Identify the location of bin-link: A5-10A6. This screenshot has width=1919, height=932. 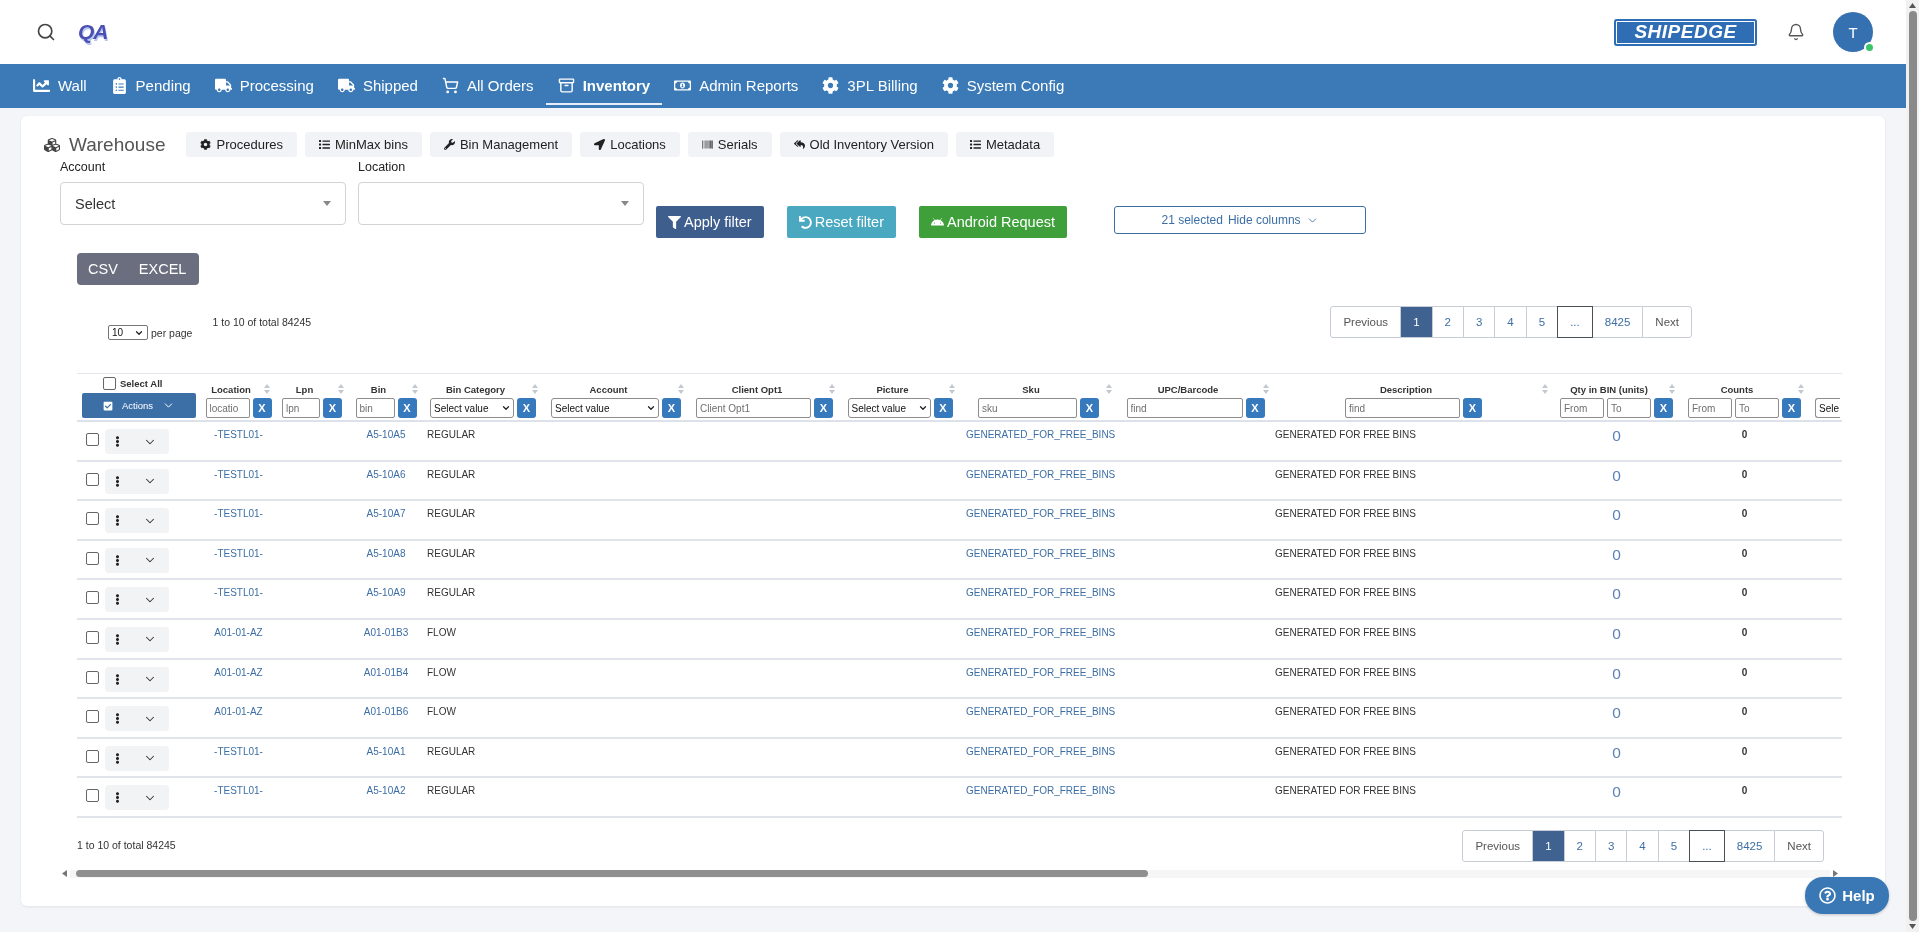
(386, 474).